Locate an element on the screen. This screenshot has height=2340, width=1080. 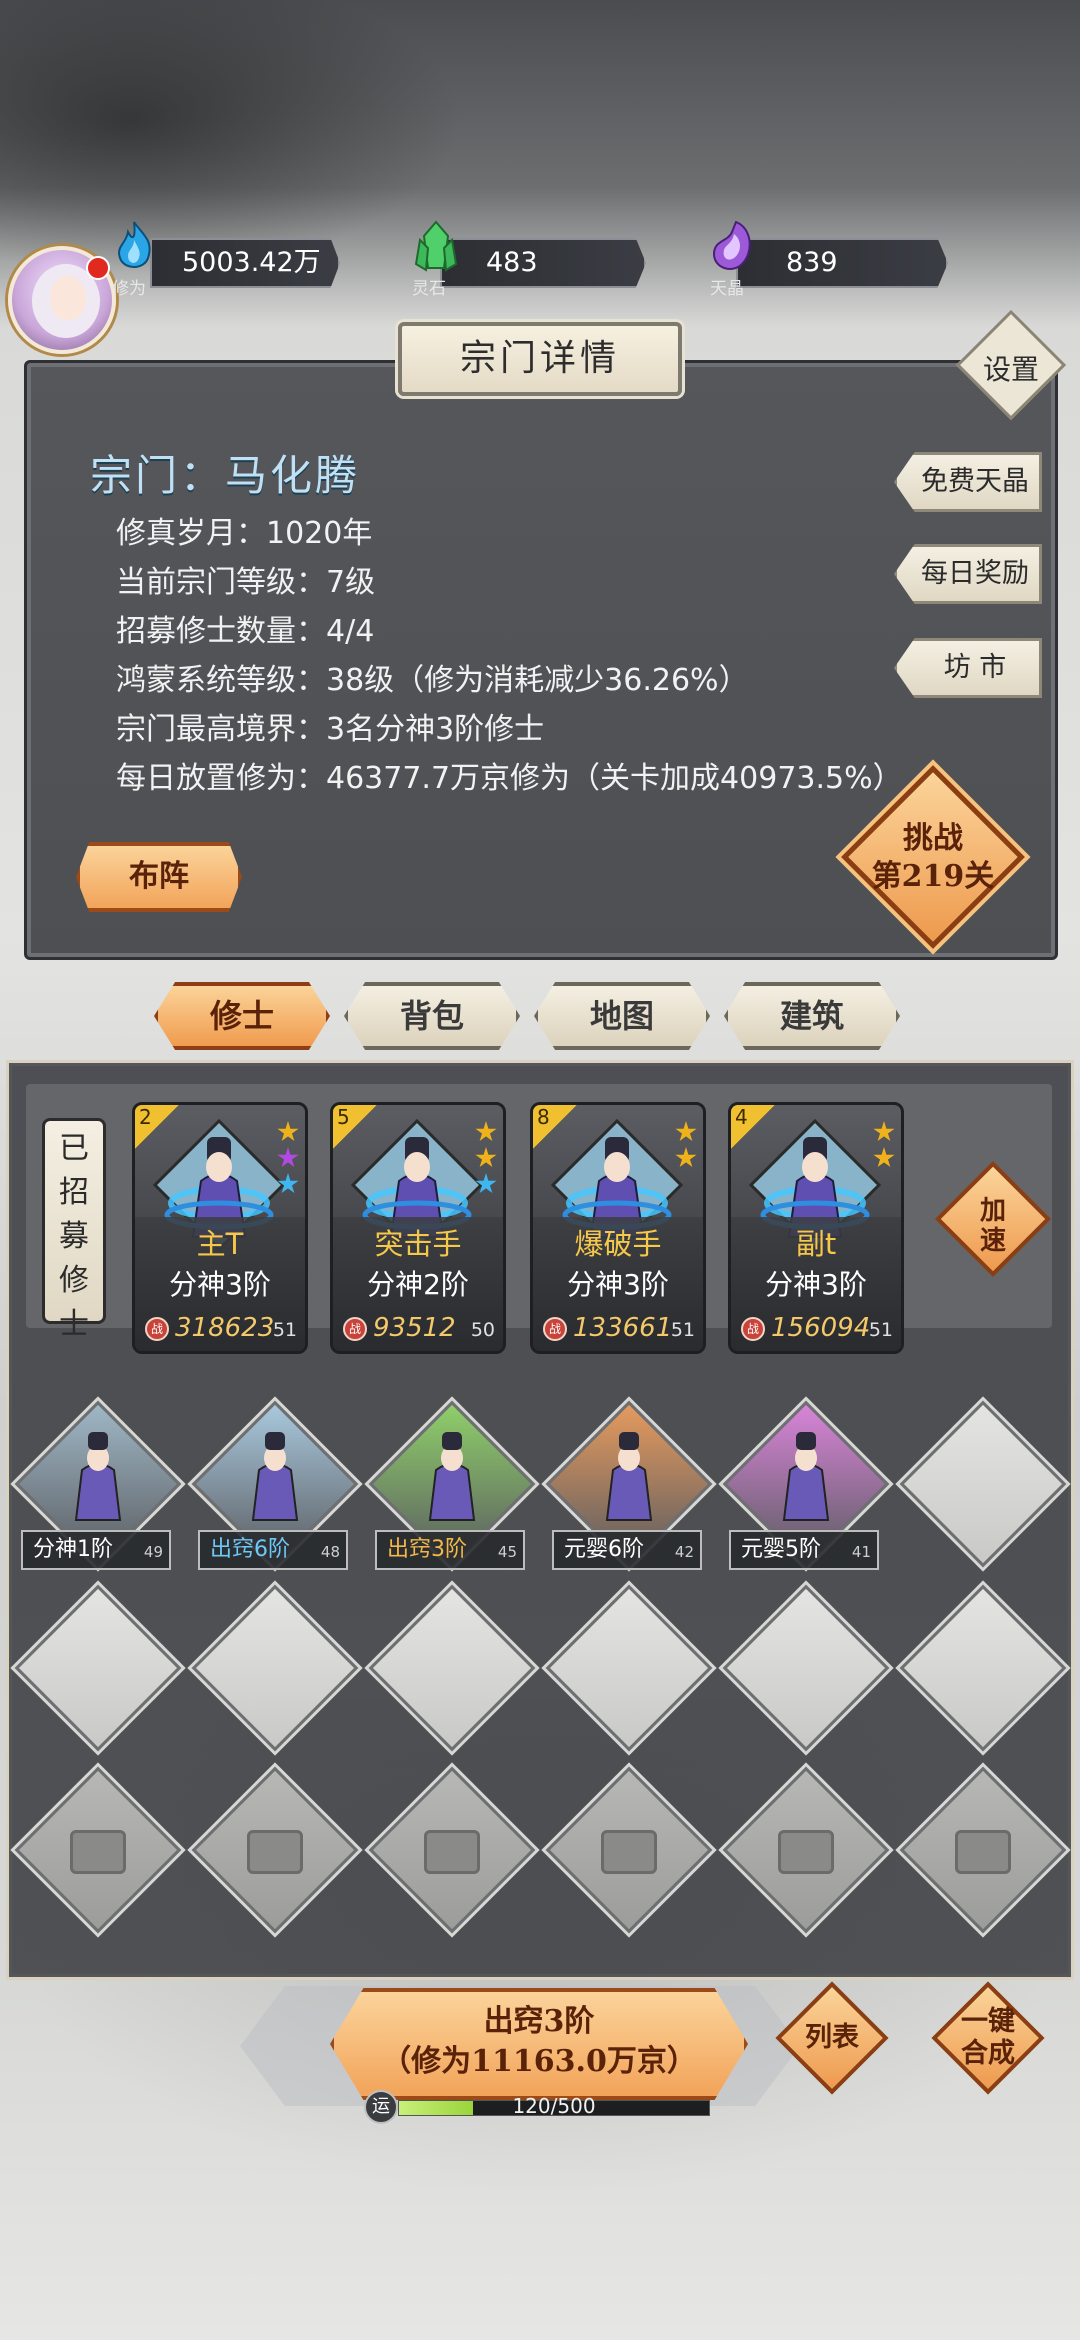
blue-flame-icon is located at coordinates (134, 244).